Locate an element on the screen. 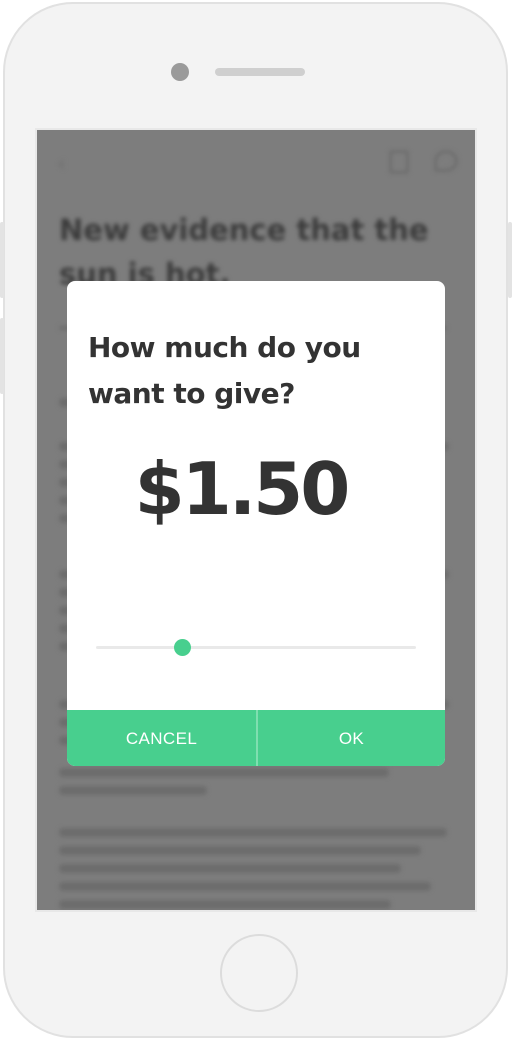  slider-track is located at coordinates (256, 647).